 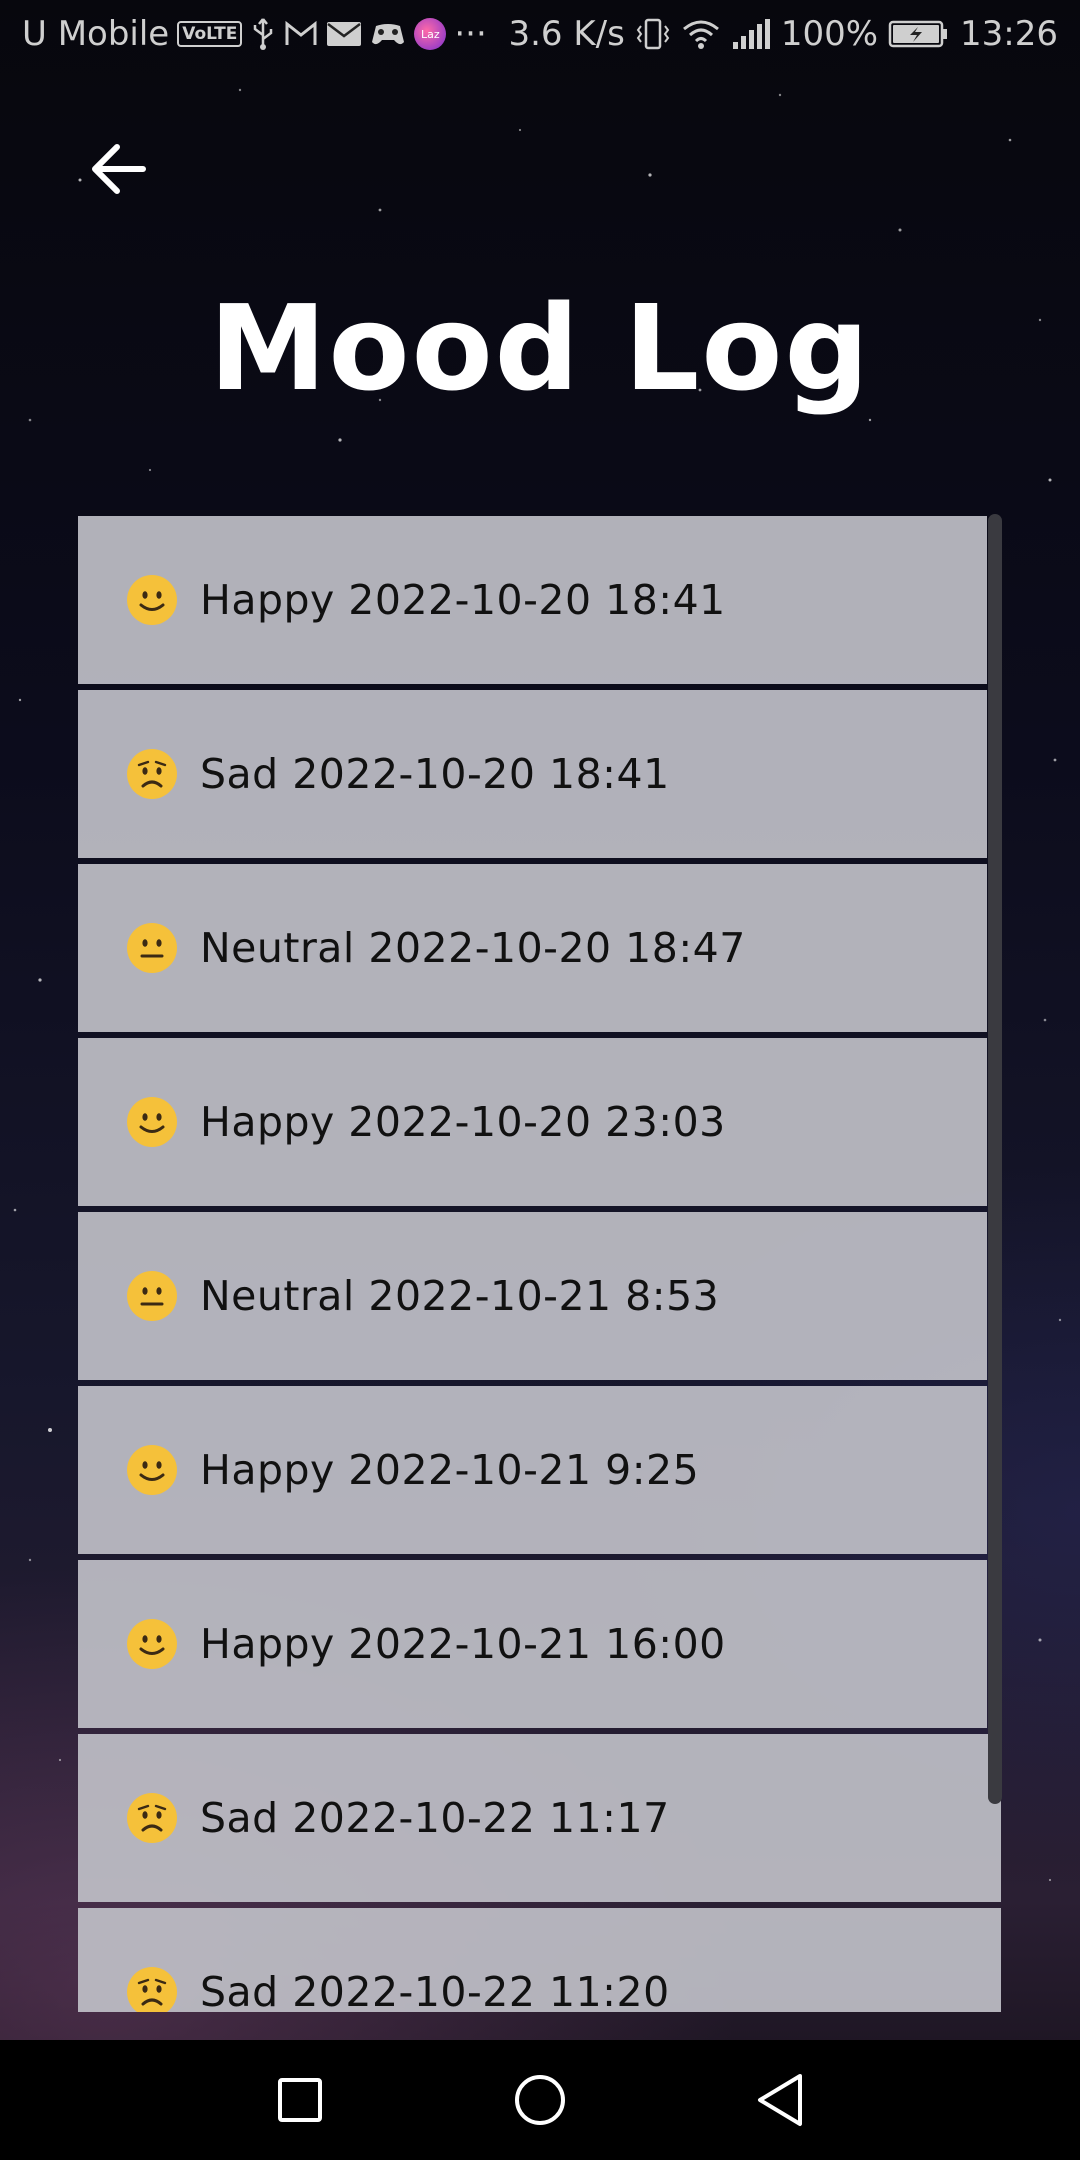 I want to click on navigation-bar, so click(x=540, y=2100).